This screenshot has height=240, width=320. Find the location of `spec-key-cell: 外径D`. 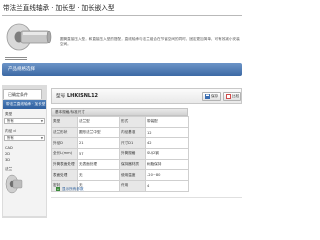

spec-key-cell: 外径D is located at coordinates (64, 143).